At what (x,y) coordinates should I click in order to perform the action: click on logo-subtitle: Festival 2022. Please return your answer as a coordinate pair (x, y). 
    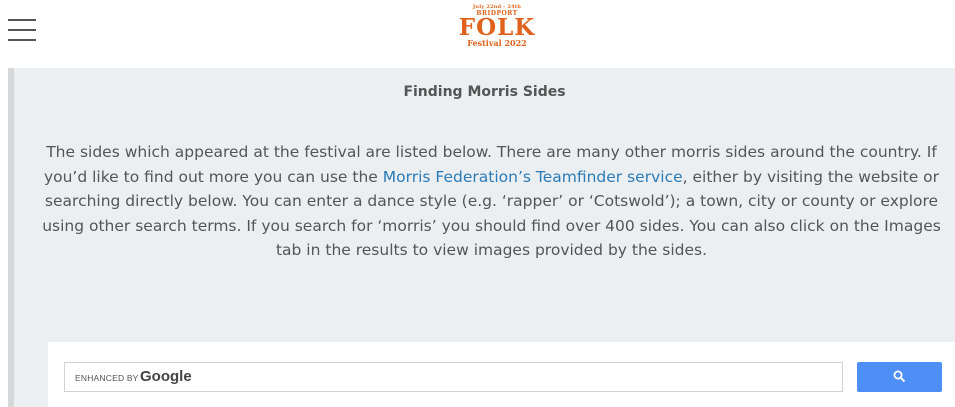
    Looking at the image, I should click on (497, 43).